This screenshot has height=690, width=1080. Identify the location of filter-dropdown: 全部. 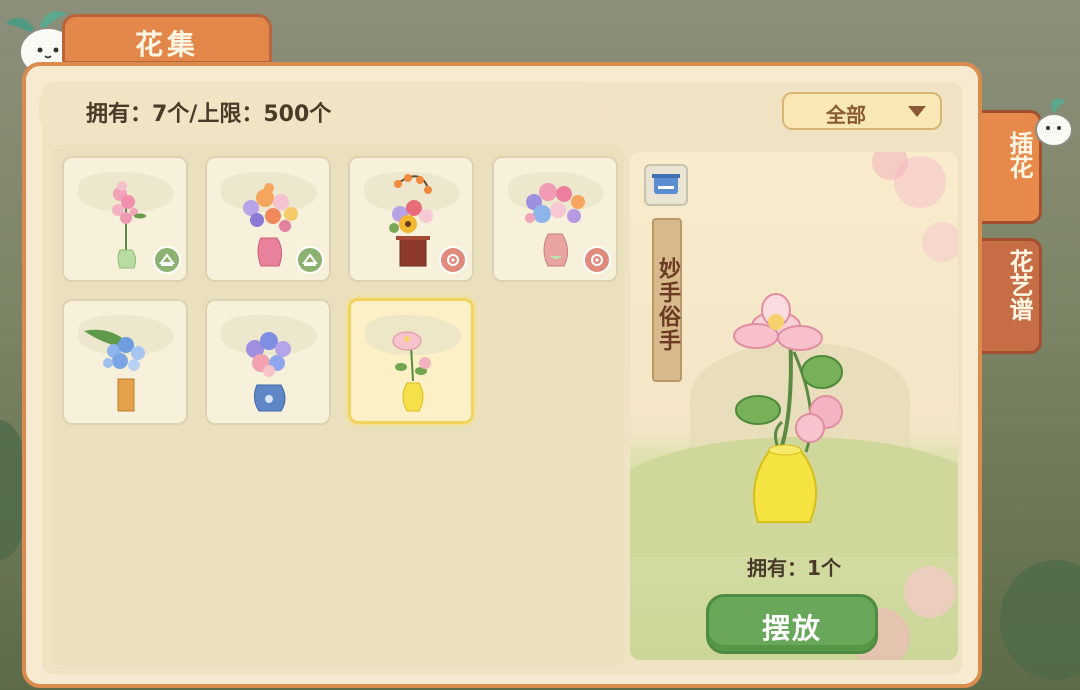
(862, 111).